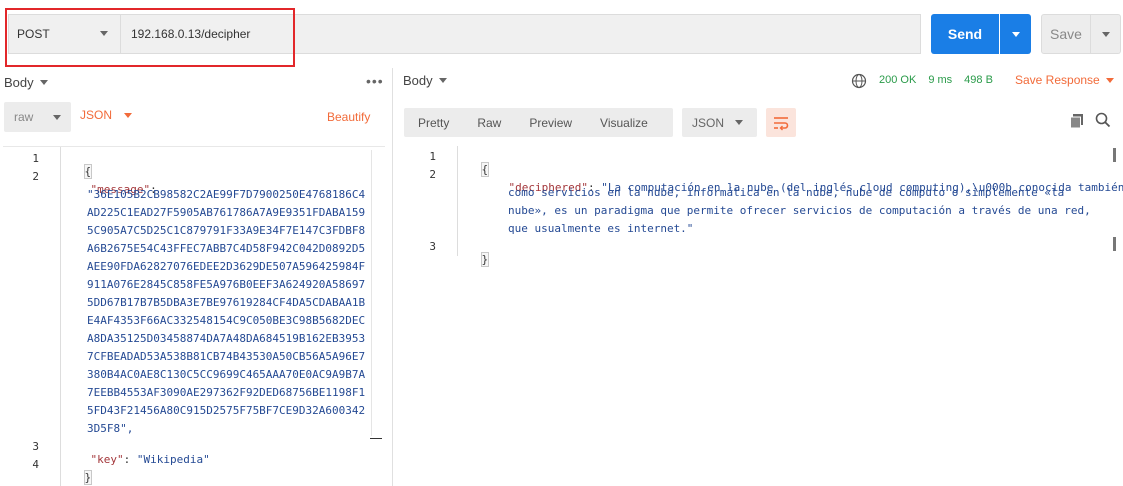 This screenshot has width=1123, height=486. I want to click on save-response-button: Save Response, so click(1064, 80).